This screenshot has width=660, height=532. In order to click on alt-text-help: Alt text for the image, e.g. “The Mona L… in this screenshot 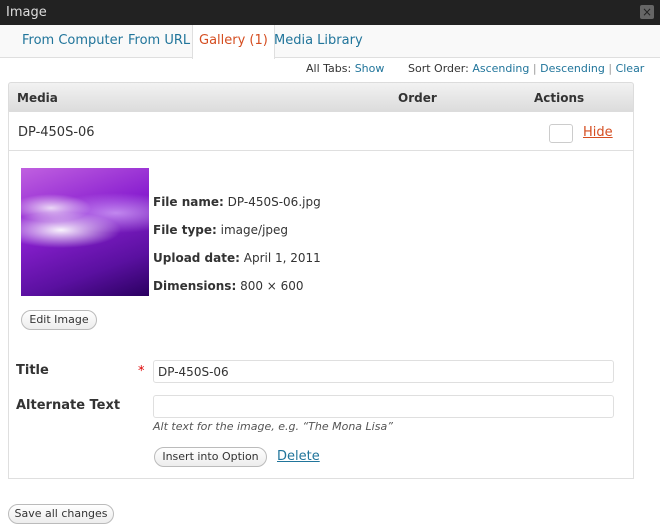, I will do `click(273, 426)`.